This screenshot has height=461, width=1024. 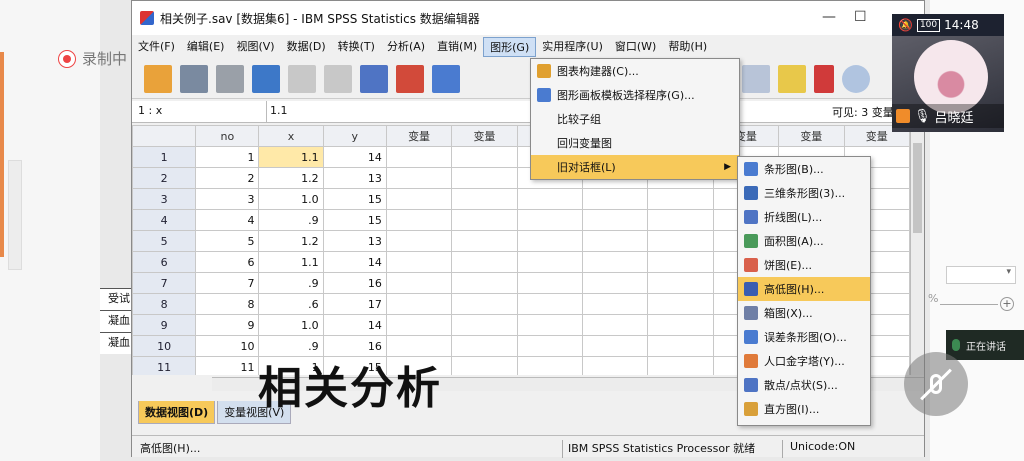 What do you see at coordinates (936, 384) in the screenshot?
I see `mic-muted-button` at bounding box center [936, 384].